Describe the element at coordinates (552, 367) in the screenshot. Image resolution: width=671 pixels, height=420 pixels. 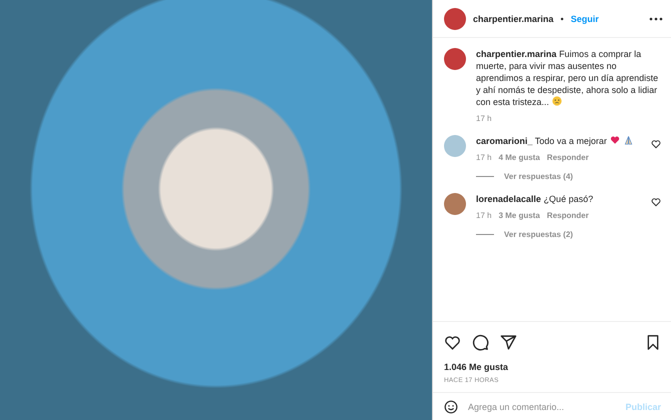
I see `like-count: 1.046 Me gusta` at that location.